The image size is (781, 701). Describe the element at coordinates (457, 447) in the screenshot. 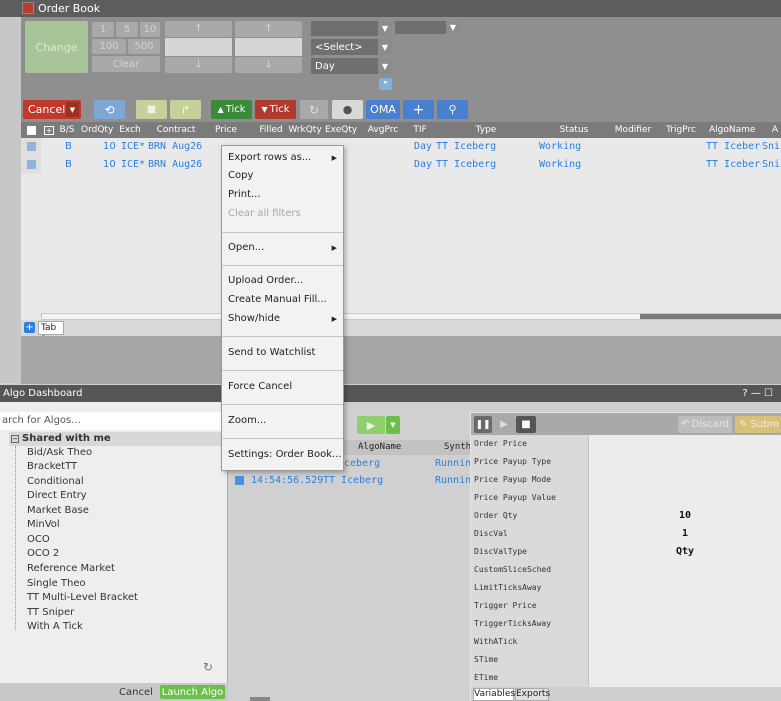

I see `col-instance-synth: Synth` at that location.